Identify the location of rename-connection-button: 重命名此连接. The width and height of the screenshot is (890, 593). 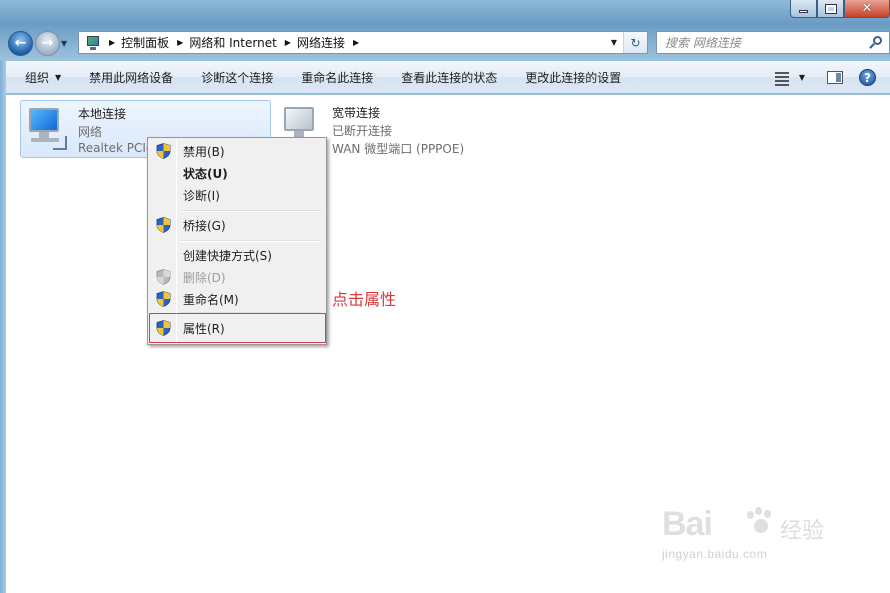
(337, 77).